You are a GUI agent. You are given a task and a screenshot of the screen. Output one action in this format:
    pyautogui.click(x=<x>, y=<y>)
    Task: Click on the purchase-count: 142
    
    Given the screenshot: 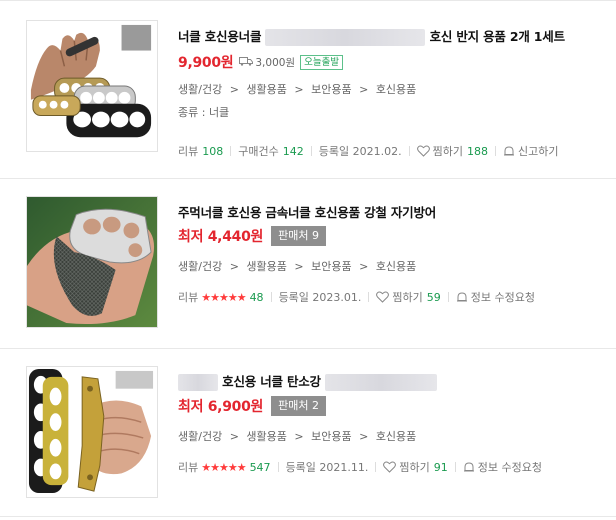 What is the action you would take?
    pyautogui.click(x=293, y=151)
    